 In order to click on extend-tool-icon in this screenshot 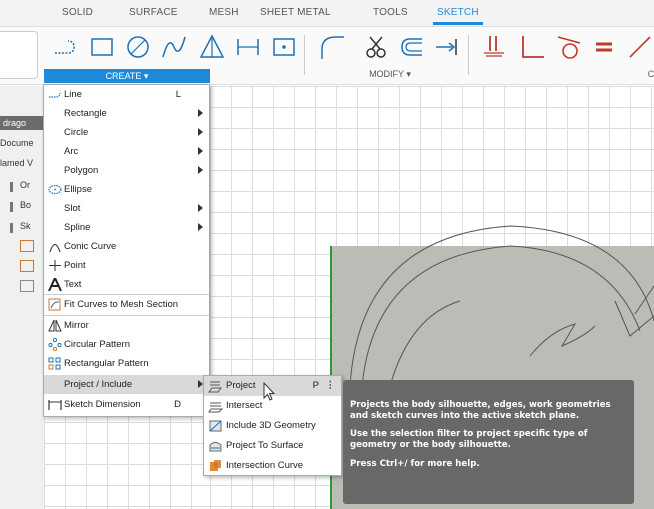, I will do `click(446, 47)`.